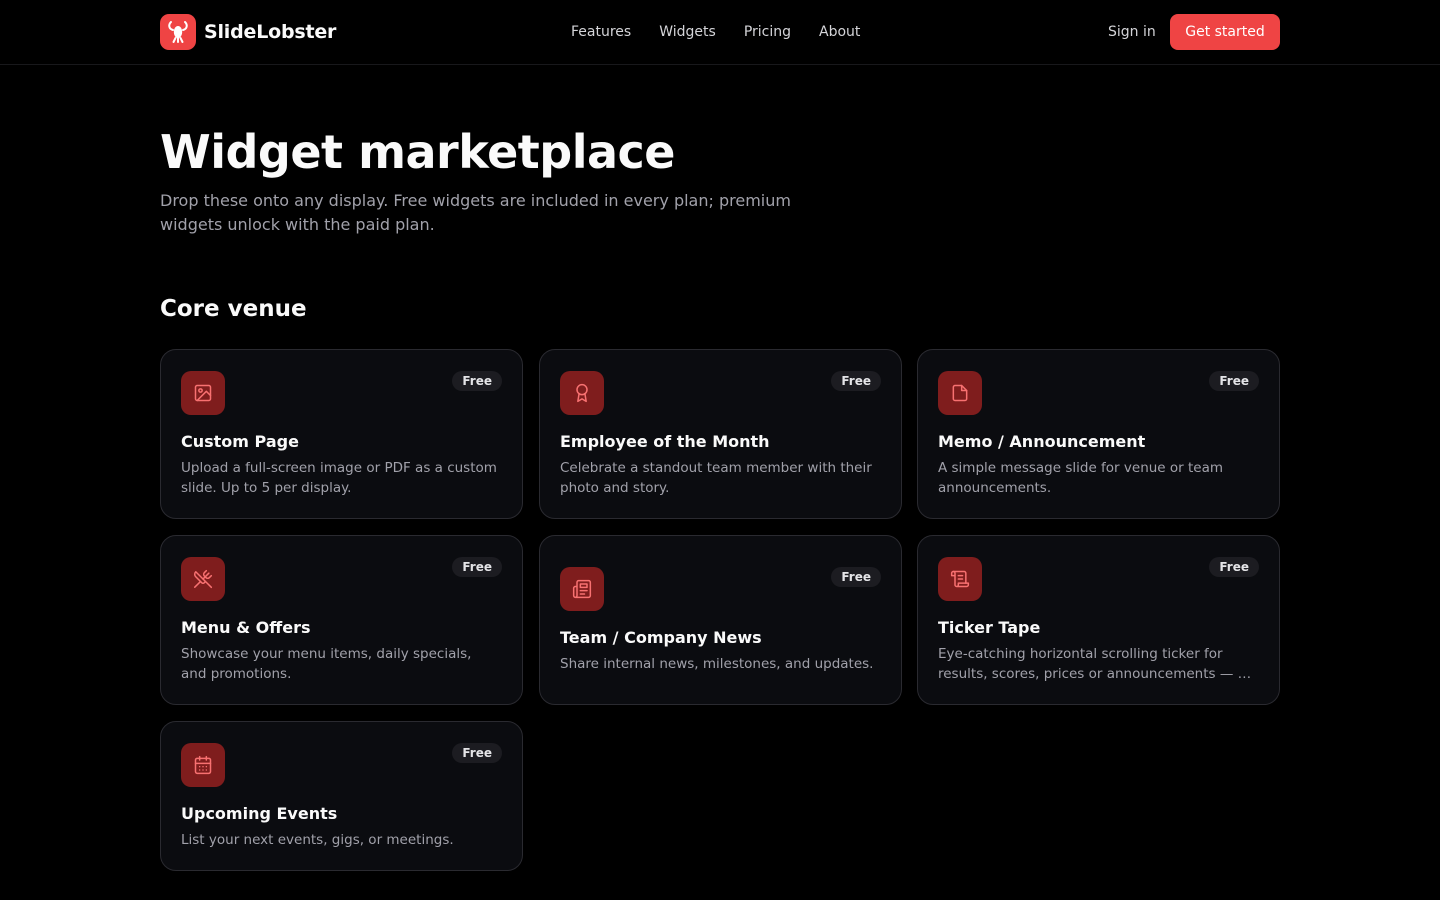 The image size is (1440, 900). What do you see at coordinates (767, 32) in the screenshot?
I see `nav-link-pricing: Pricing` at bounding box center [767, 32].